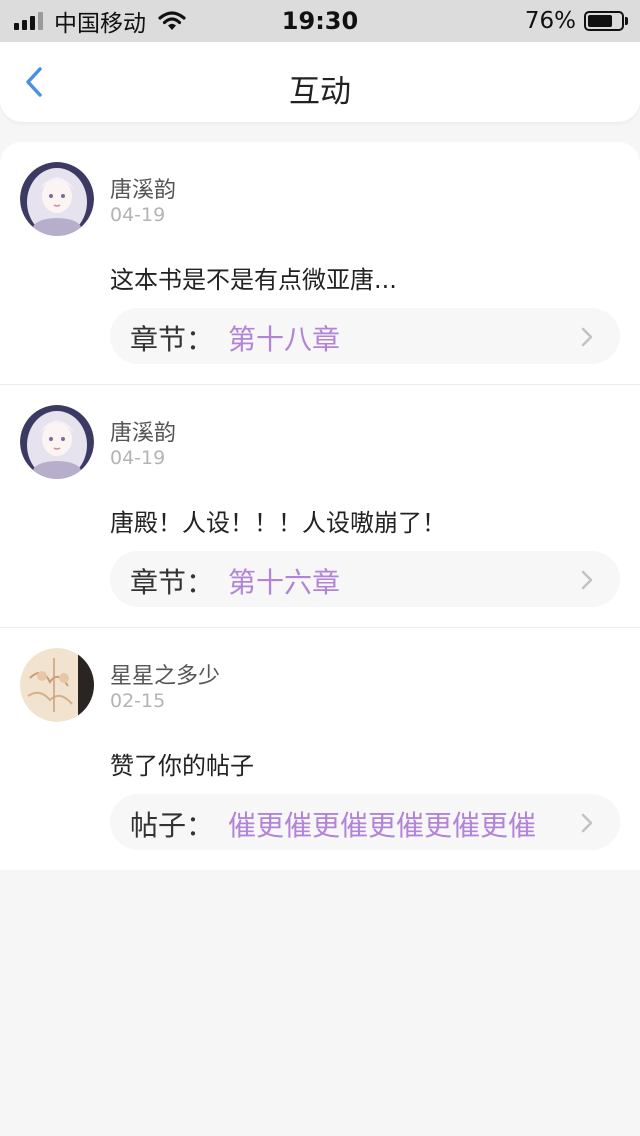 Image resolution: width=640 pixels, height=1136 pixels. What do you see at coordinates (284, 582) in the screenshot?
I see `ref-value: 第十六章` at bounding box center [284, 582].